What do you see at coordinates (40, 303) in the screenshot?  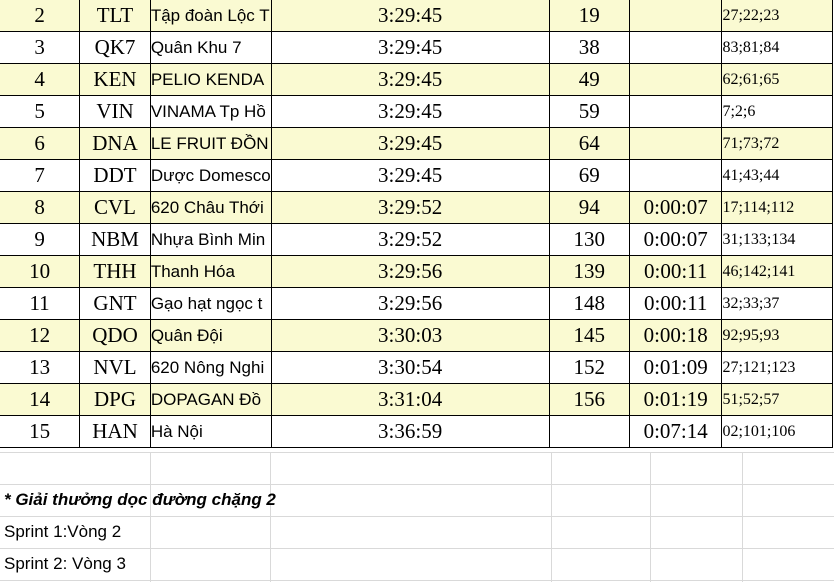 I see `rank-cell: 11` at bounding box center [40, 303].